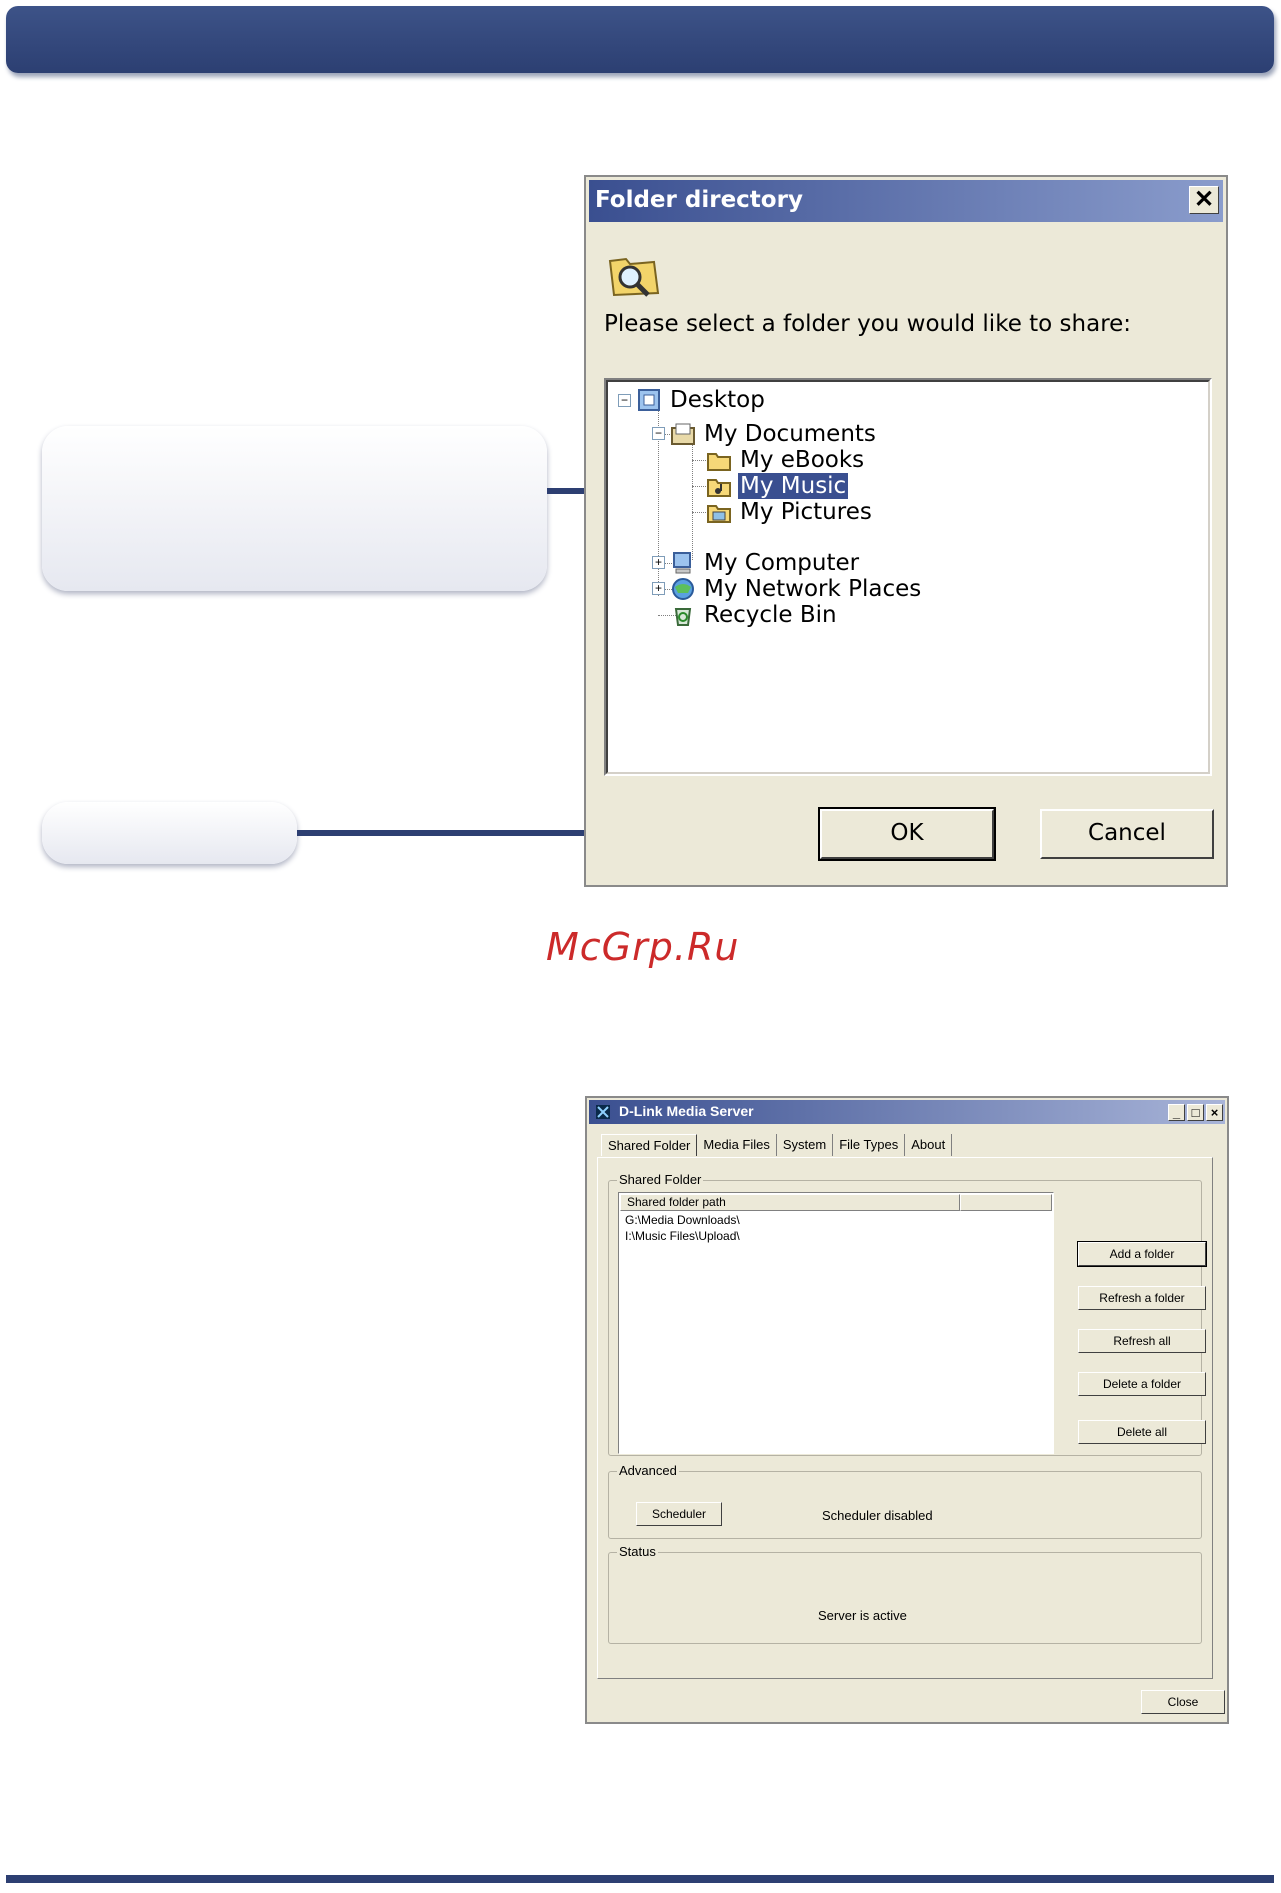  What do you see at coordinates (1142, 1341) in the screenshot?
I see `refresh-all-button: Refresh all` at bounding box center [1142, 1341].